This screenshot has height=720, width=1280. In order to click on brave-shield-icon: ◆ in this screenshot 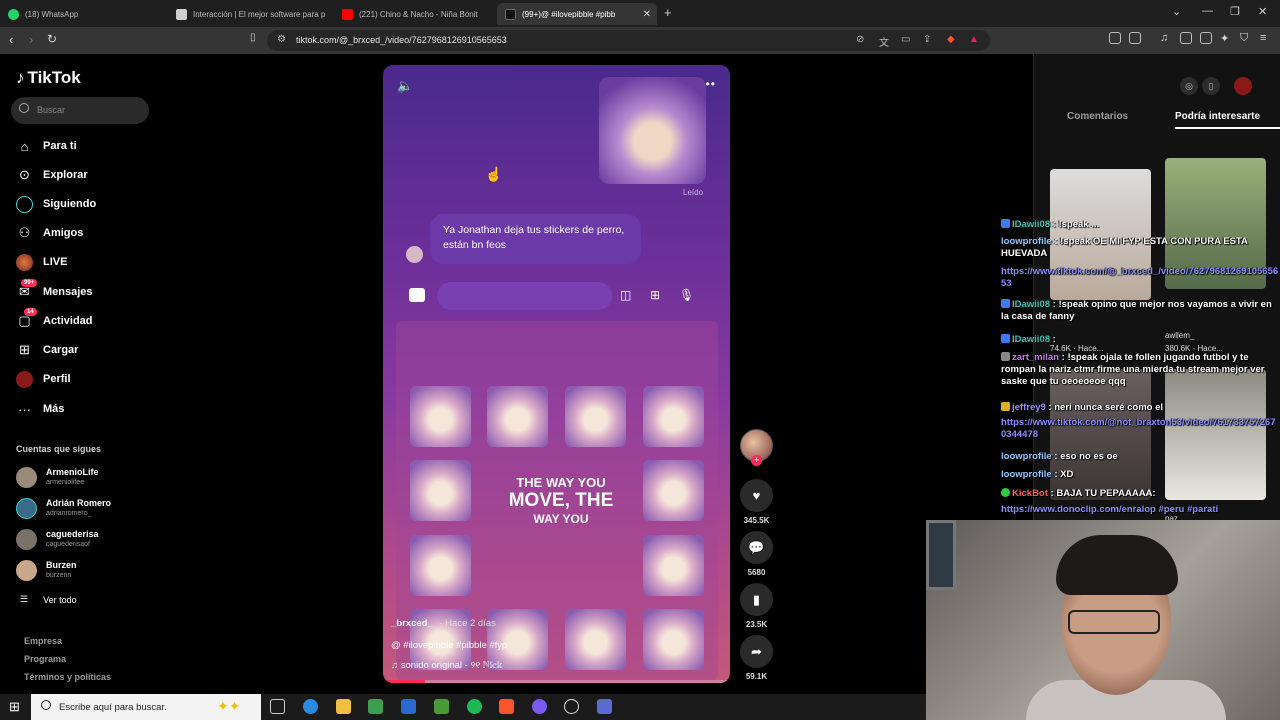, I will do `click(951, 39)`.